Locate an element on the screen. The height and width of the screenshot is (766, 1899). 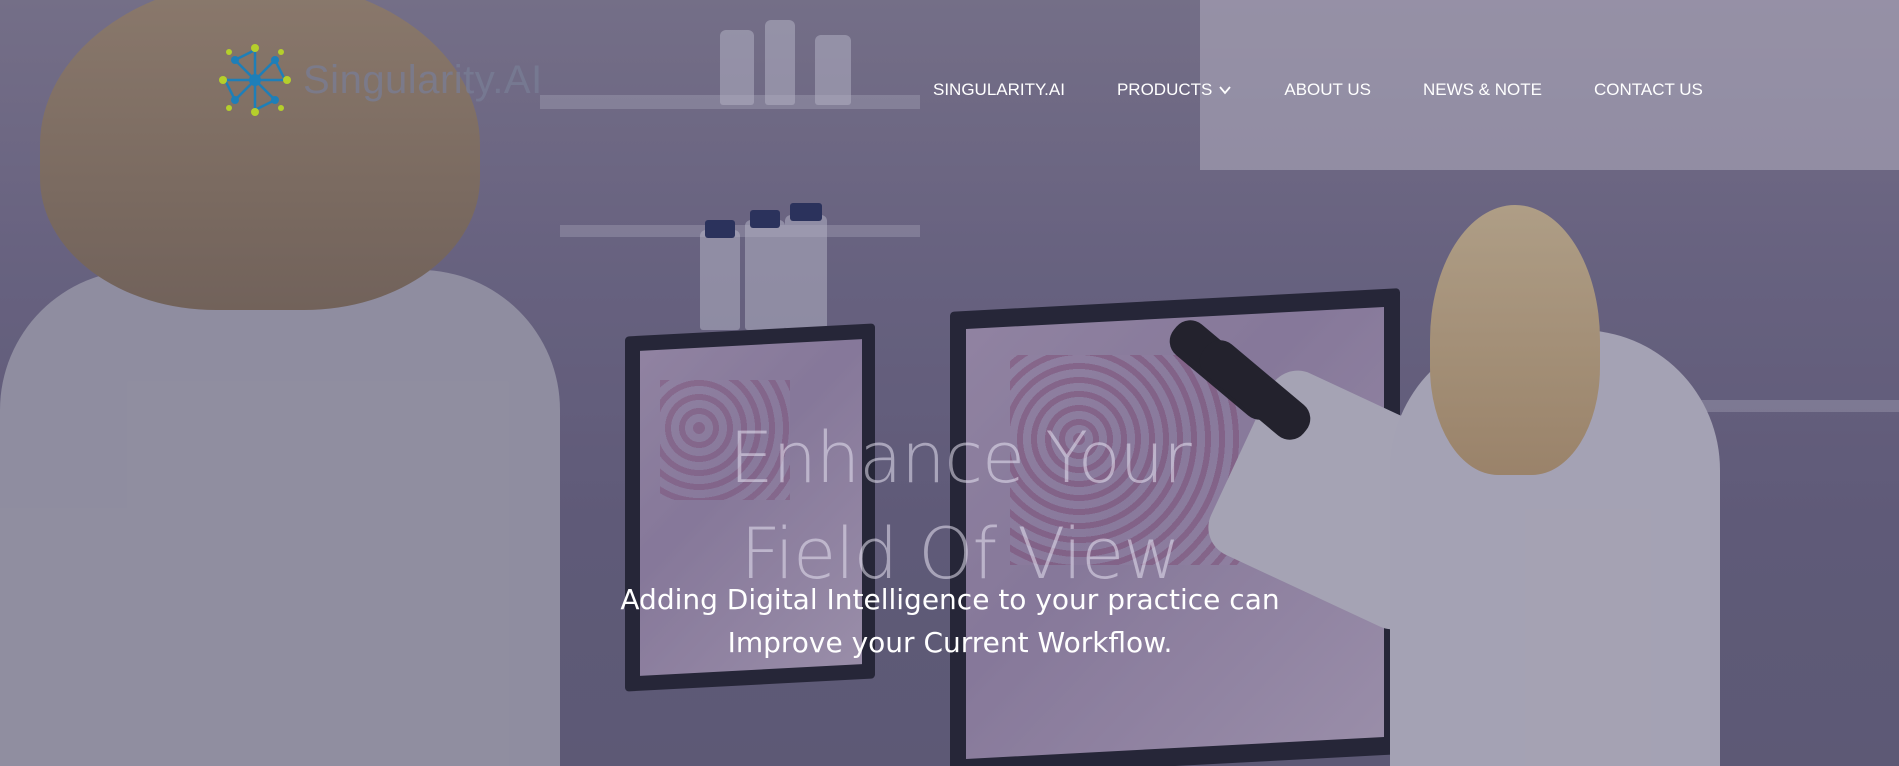
nav-item-label: NEWS & NOTE is located at coordinates (1482, 89).